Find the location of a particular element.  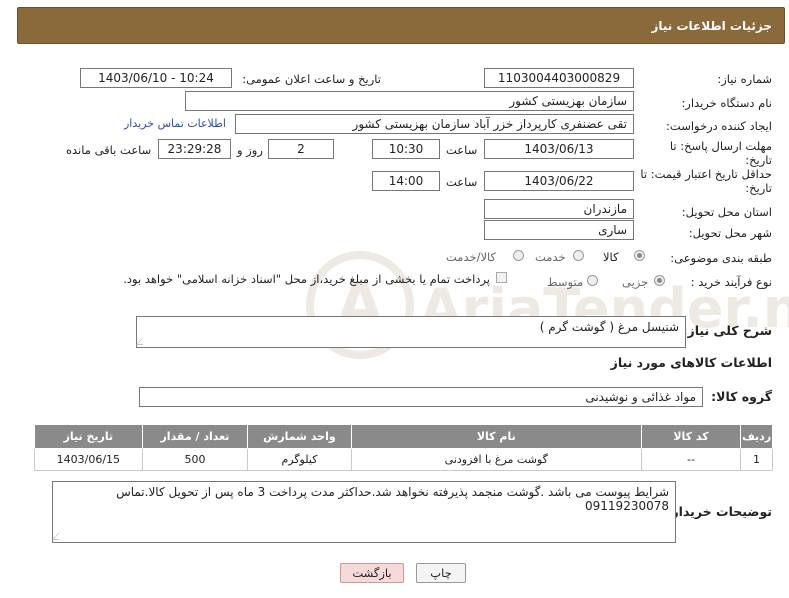

goods-group-field: مواد غذائی و نوشیدنی is located at coordinates (421, 397).